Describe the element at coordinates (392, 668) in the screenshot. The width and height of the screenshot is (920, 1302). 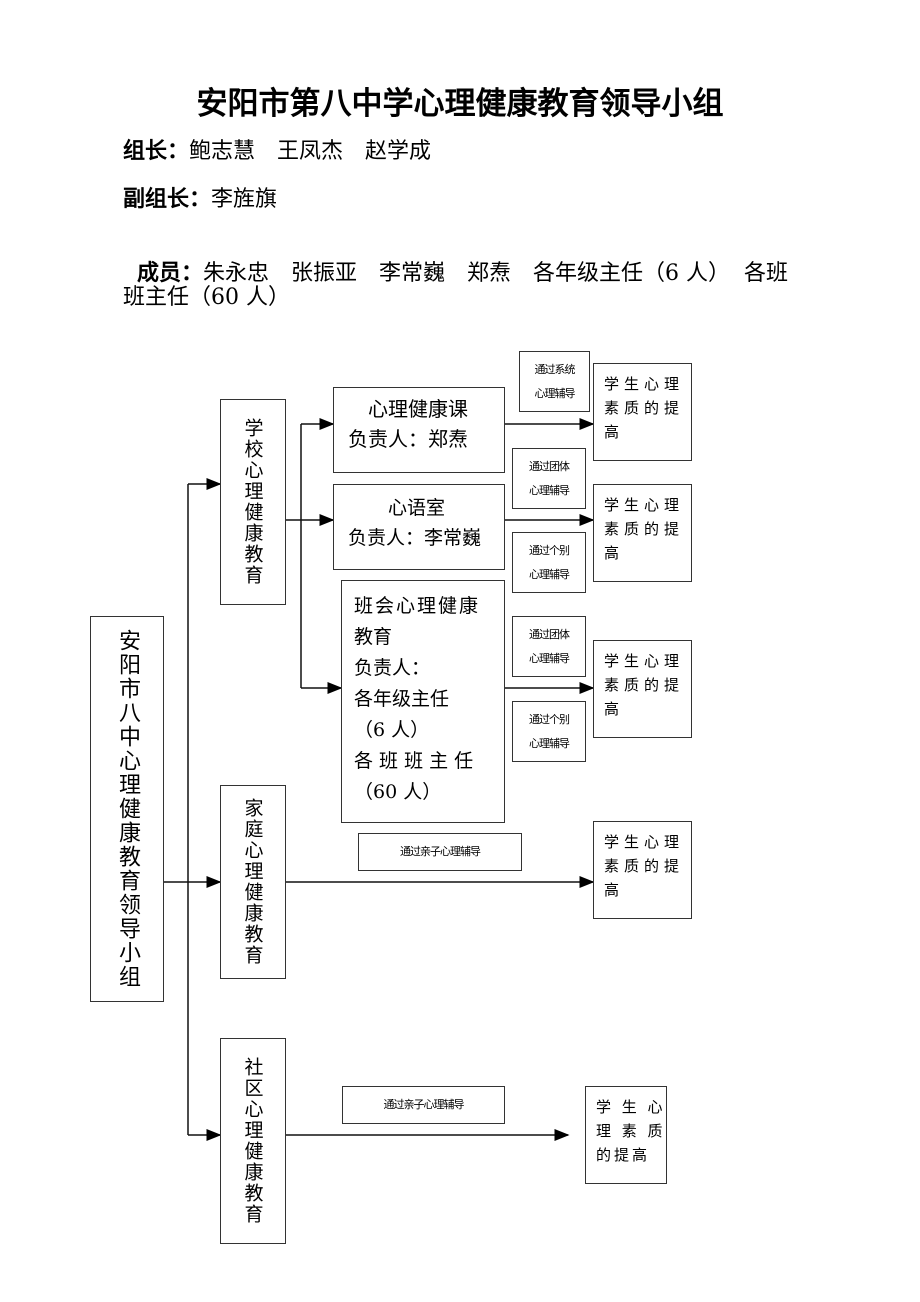
I see `classmeeting-line: 负责人：` at that location.